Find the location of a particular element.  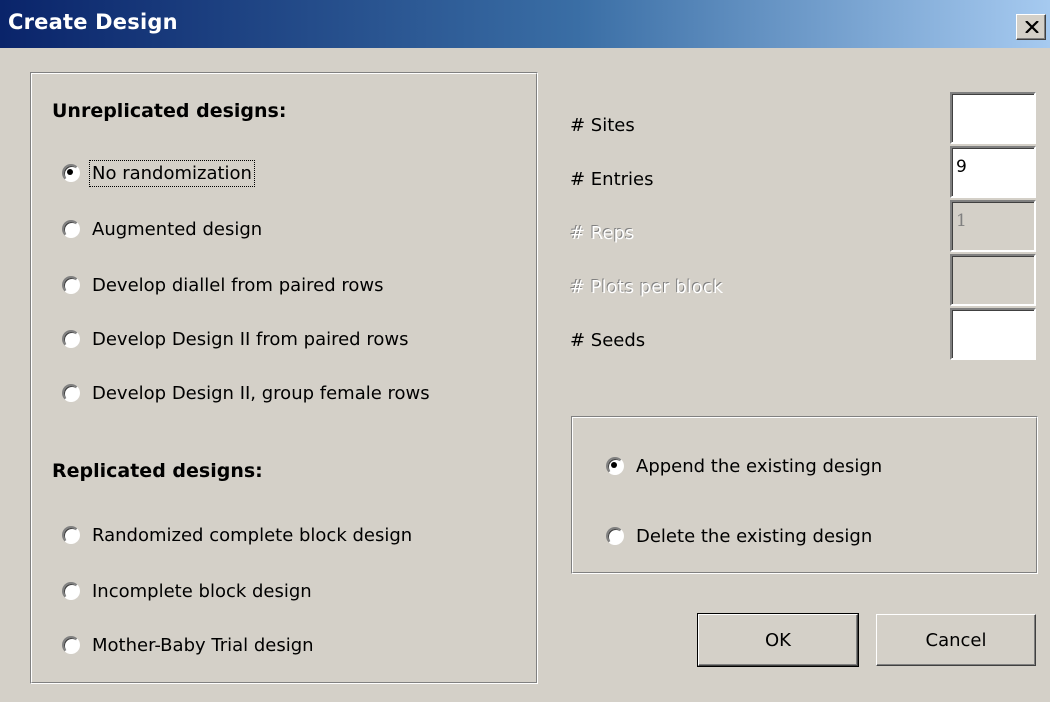

radio-label: Append the existing design is located at coordinates (759, 466).